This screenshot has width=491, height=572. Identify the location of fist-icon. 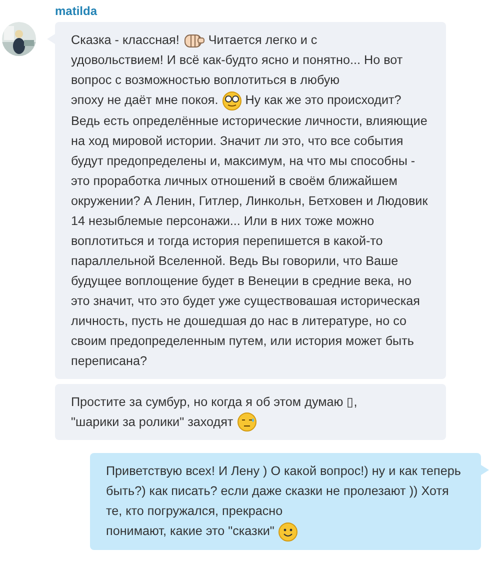
(193, 41).